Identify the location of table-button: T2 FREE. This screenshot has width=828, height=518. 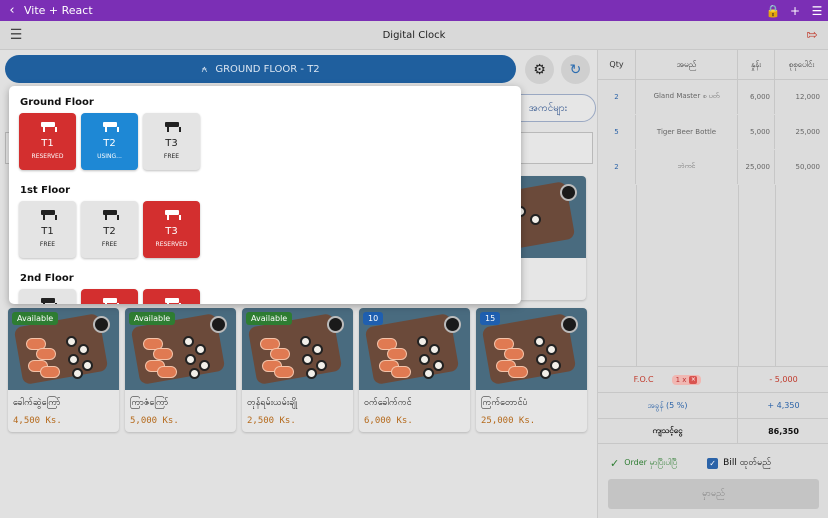
(109, 229).